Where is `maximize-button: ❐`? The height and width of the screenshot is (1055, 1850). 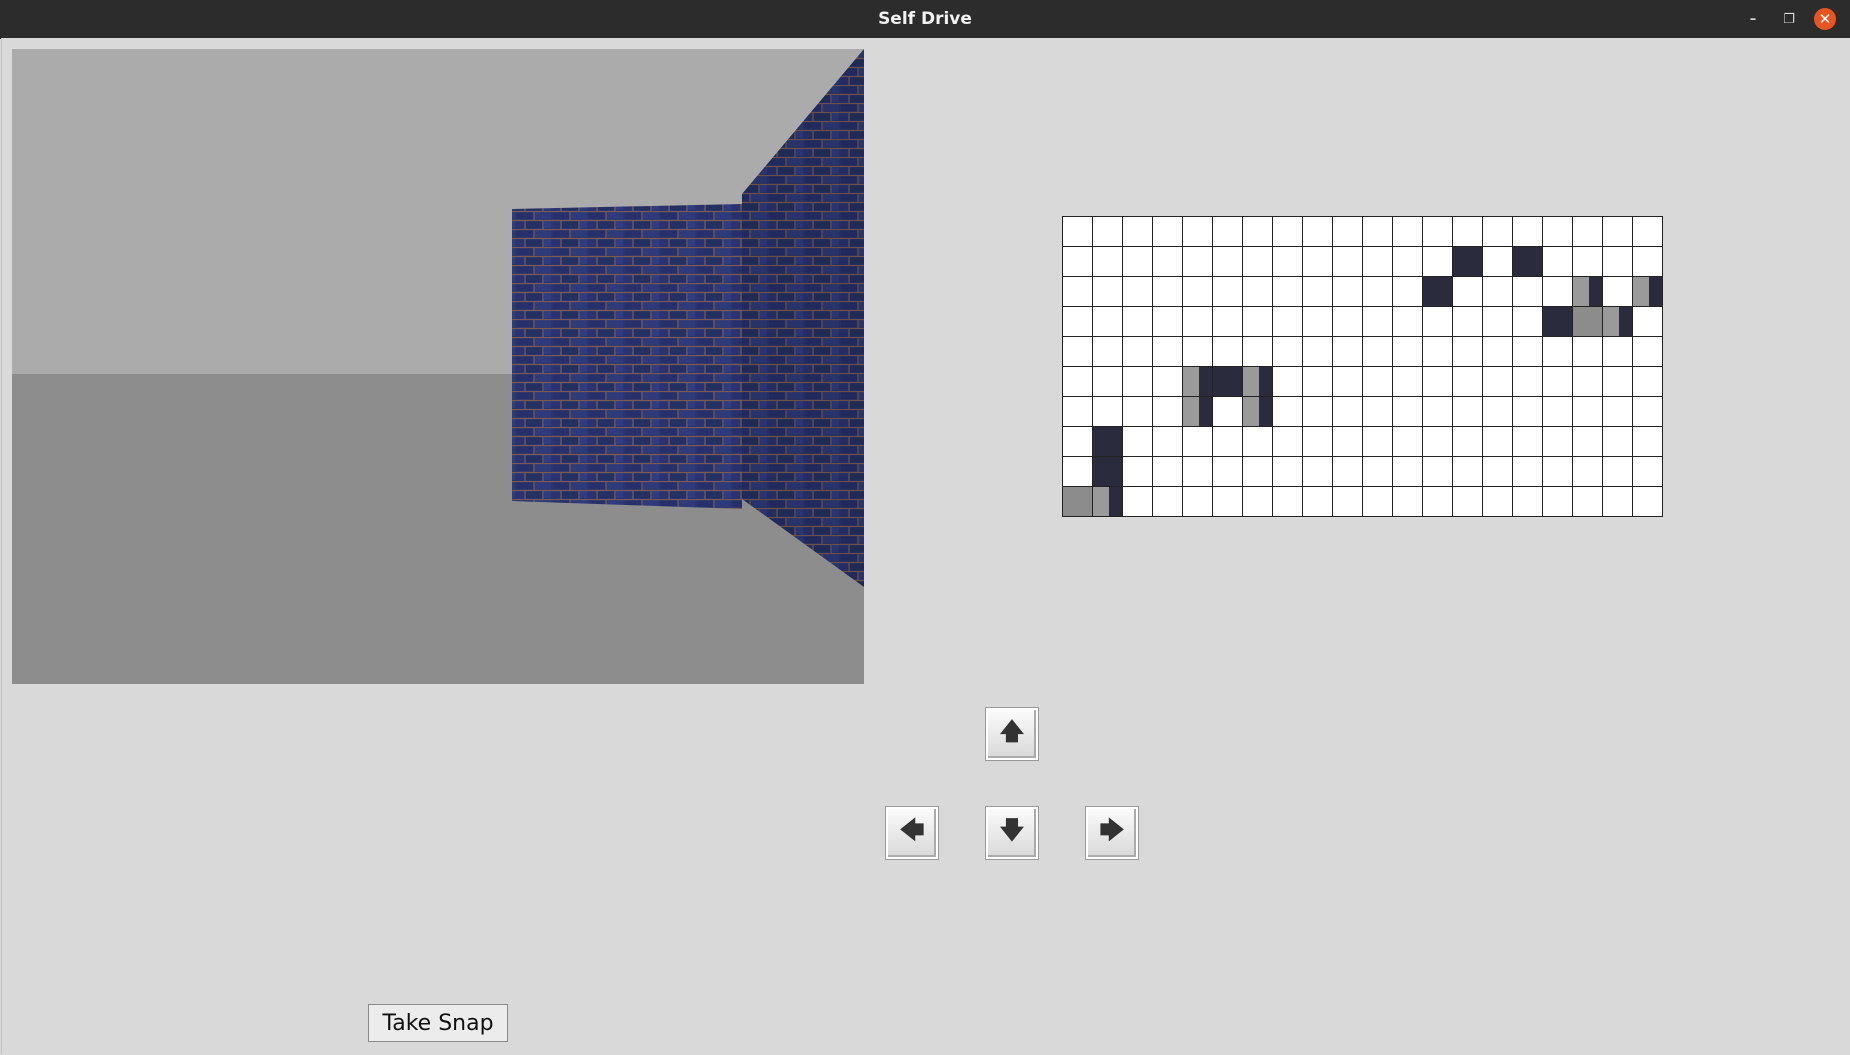
maximize-button: ❐ is located at coordinates (1789, 19).